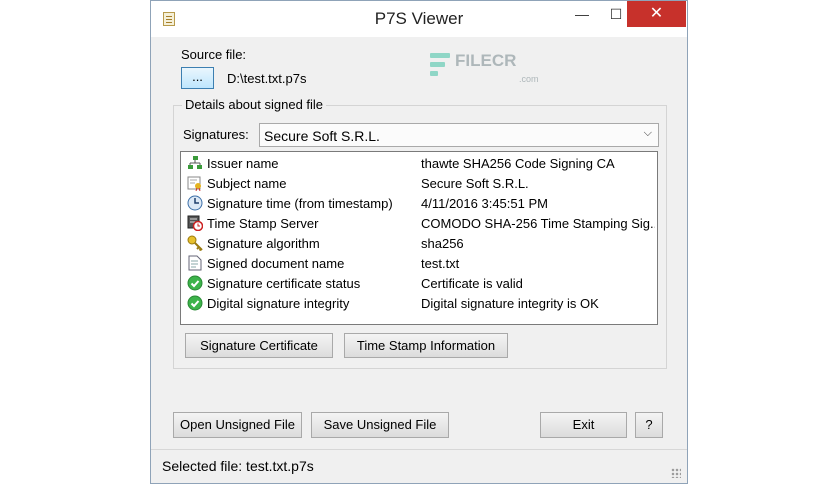 Image resolution: width=836 pixels, height=484 pixels. What do you see at coordinates (259, 345) in the screenshot?
I see `signature-certificate-button: Signature Certificate` at bounding box center [259, 345].